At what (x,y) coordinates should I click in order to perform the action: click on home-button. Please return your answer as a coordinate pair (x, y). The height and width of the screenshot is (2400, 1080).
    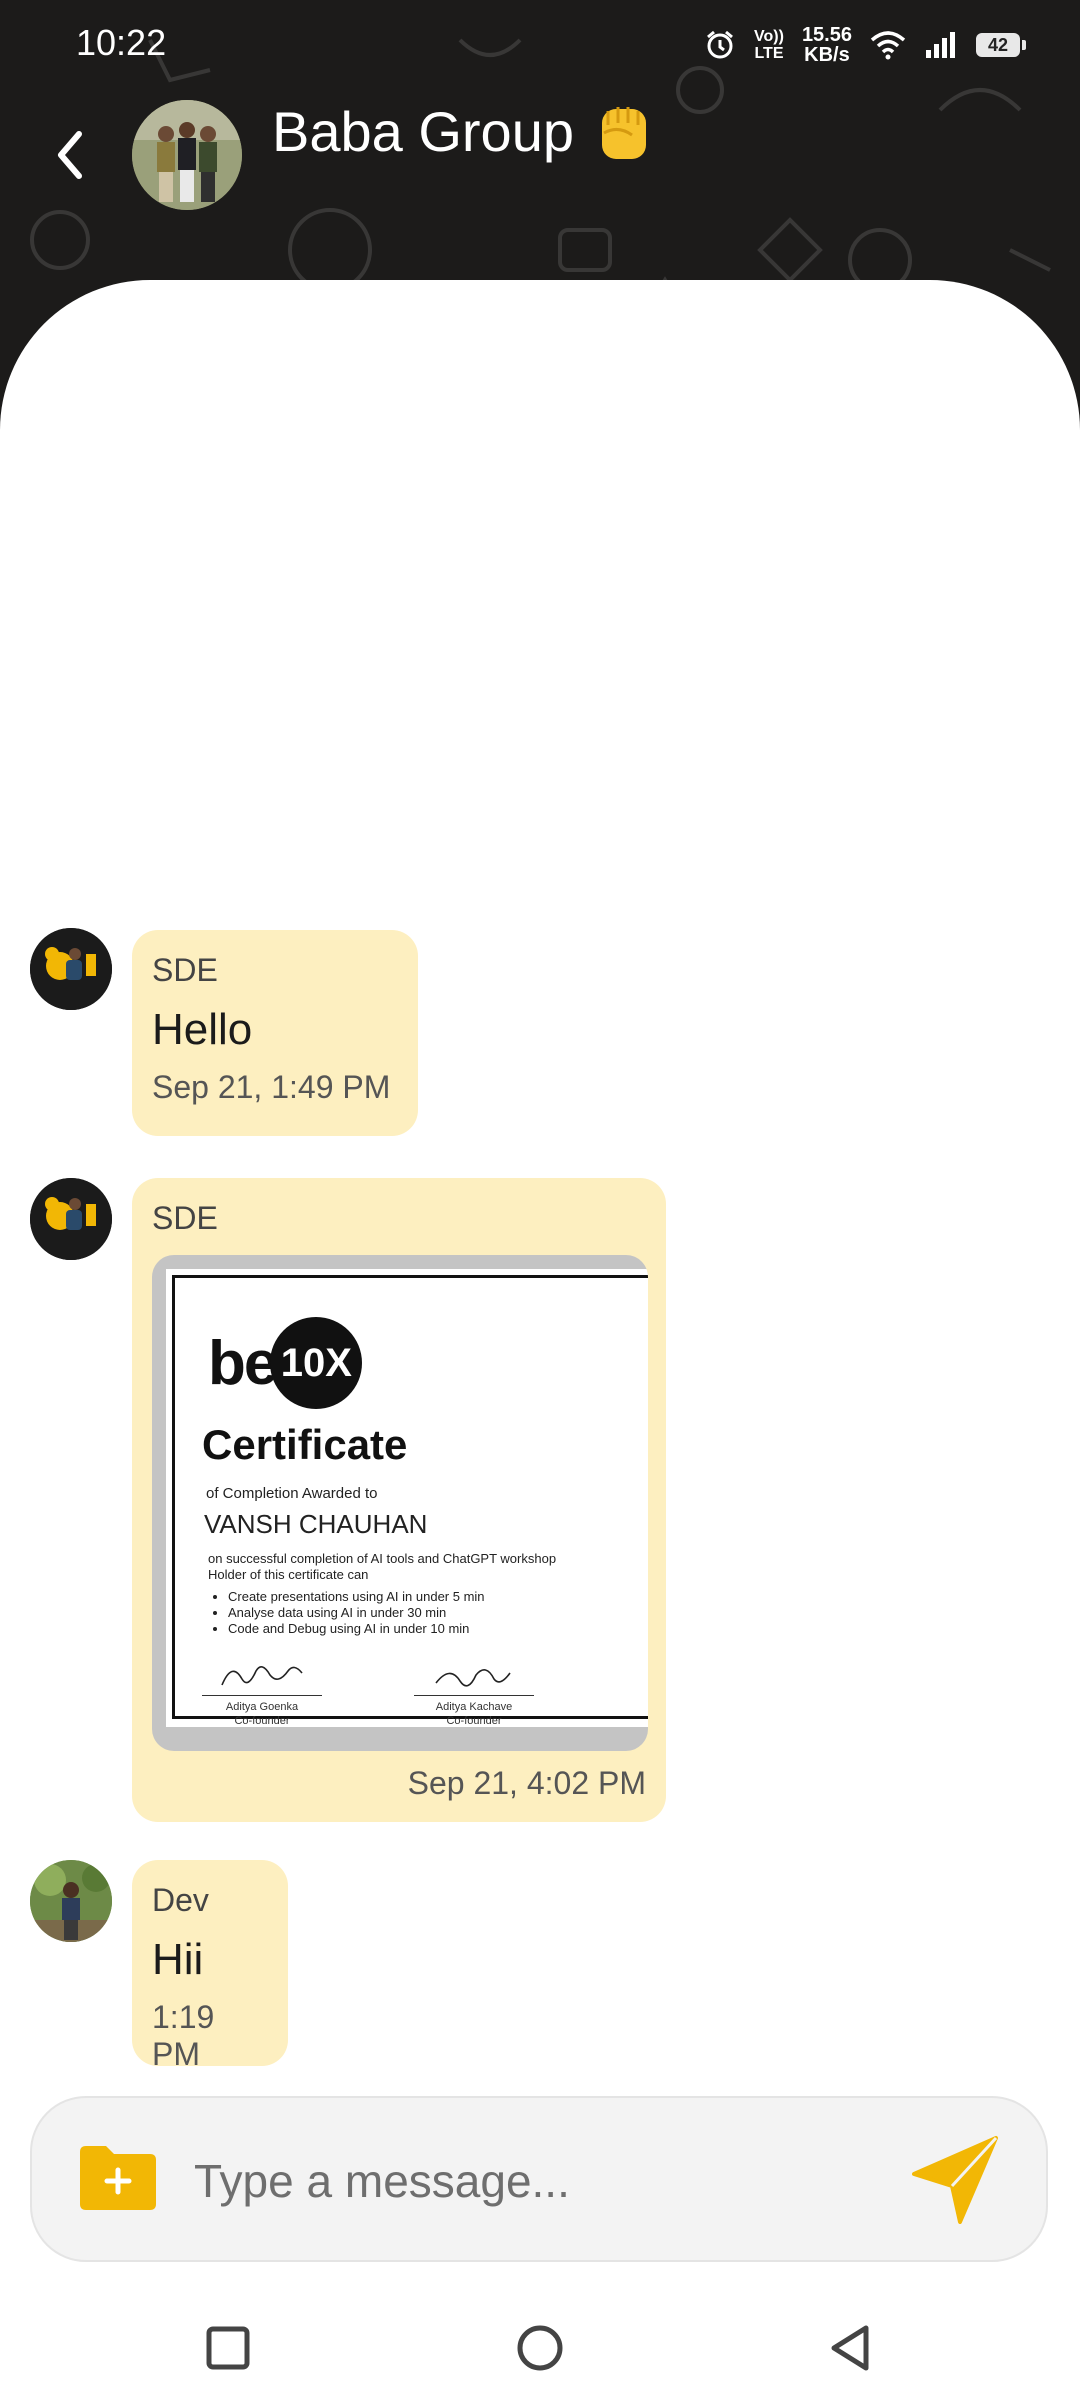
    Looking at the image, I should click on (540, 2348).